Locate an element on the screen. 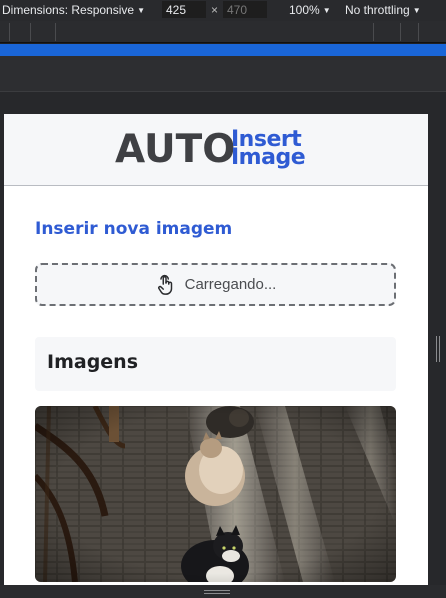 Image resolution: width=446 pixels, height=598 pixels. dimensions-label: Dimensions: Responsive is located at coordinates (68, 10).